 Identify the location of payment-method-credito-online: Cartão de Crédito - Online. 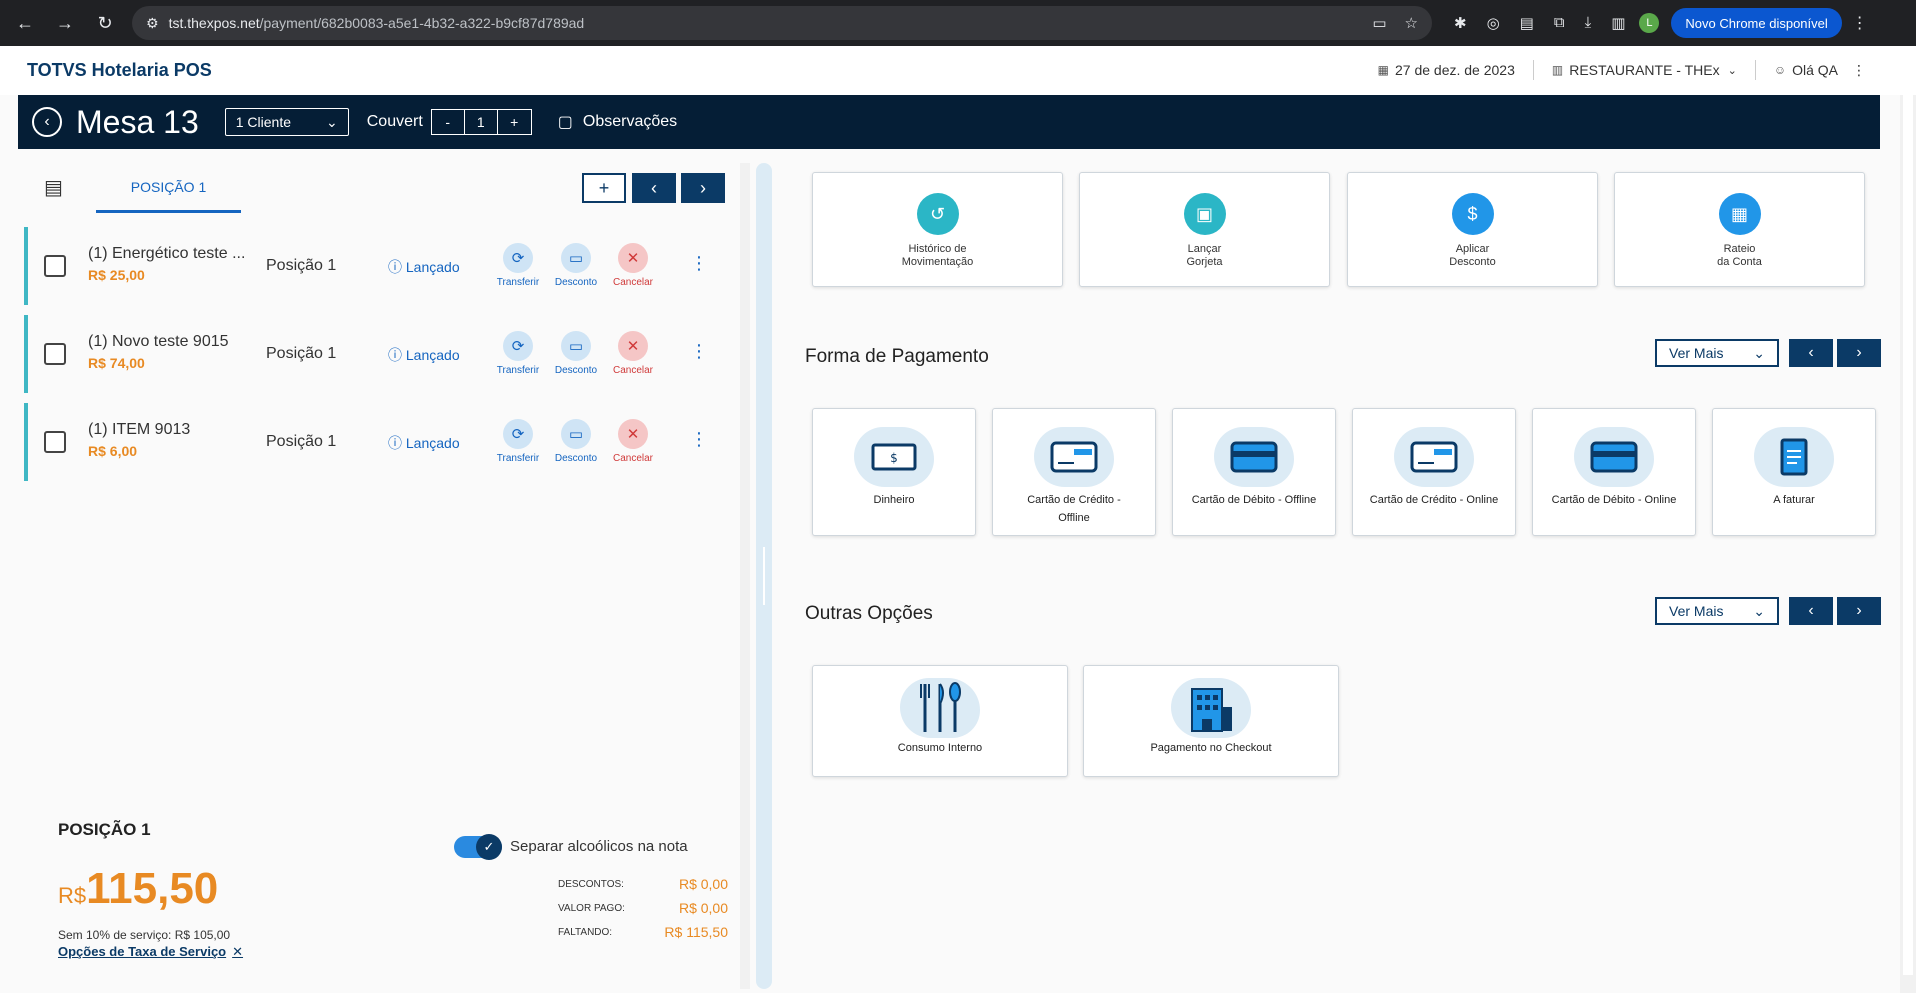
(1434, 472).